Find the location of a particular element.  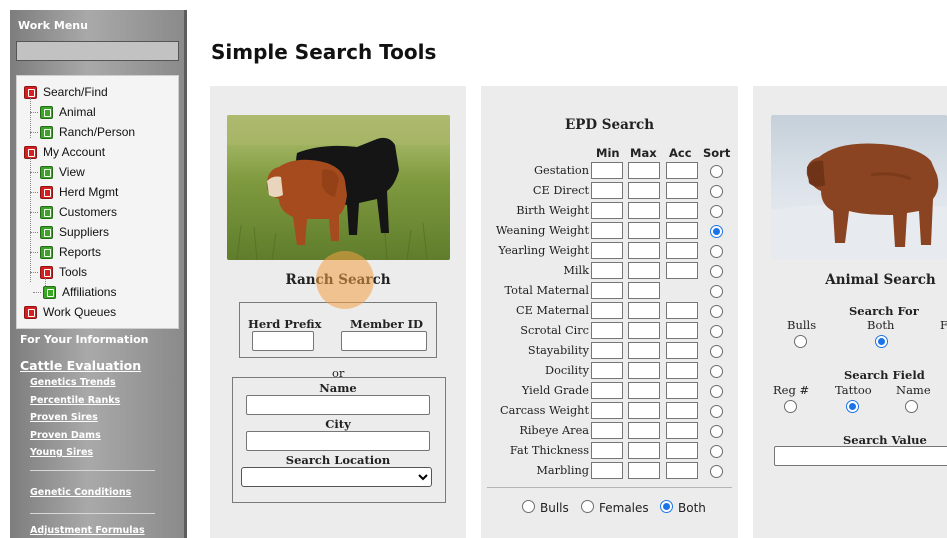

fyi-link: Genetic Conditions is located at coordinates (80, 492).